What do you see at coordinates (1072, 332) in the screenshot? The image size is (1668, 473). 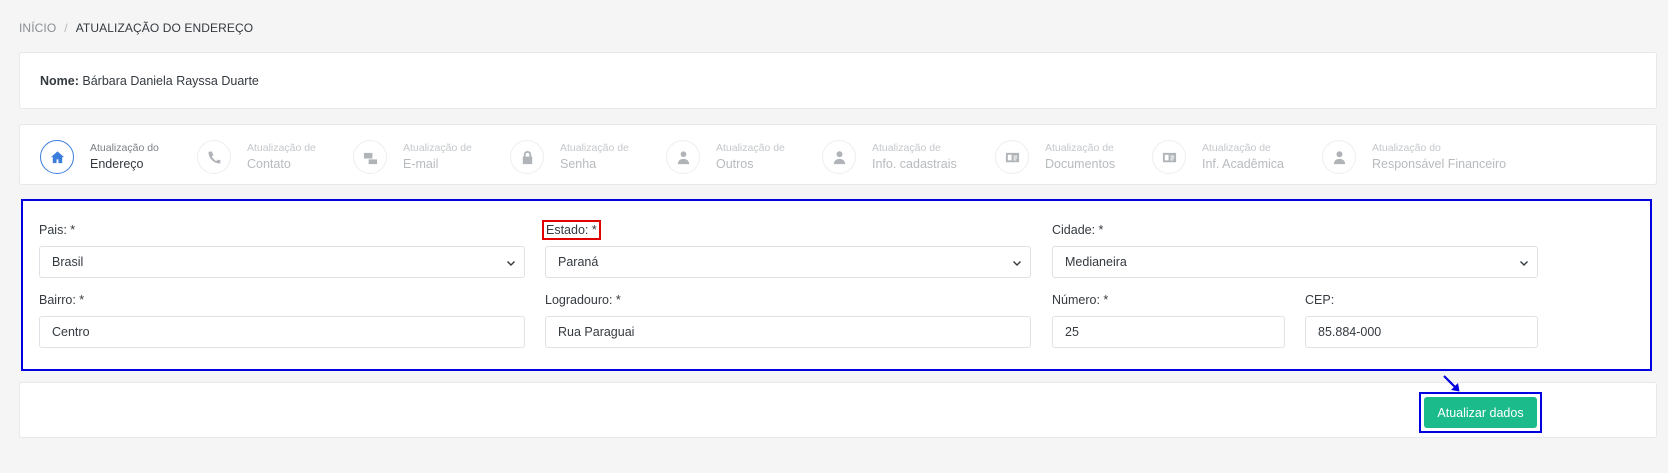 I see `numero-value: 25` at bounding box center [1072, 332].